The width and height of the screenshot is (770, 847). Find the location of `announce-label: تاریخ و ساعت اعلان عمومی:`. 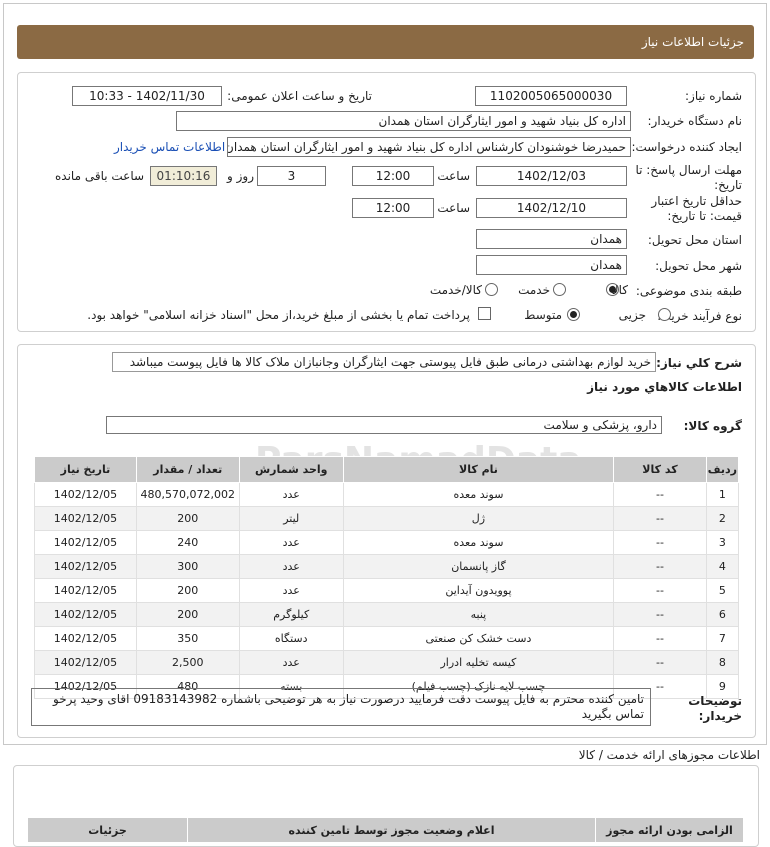

announce-label: تاریخ و ساعت اعلان عمومی: is located at coordinates (299, 96).